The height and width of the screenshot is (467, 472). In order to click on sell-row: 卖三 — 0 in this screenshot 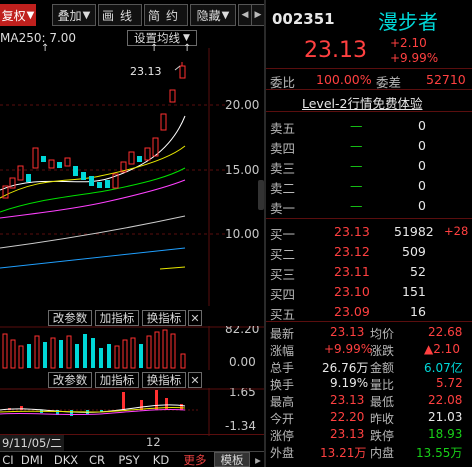, I will do `click(369, 166)`.